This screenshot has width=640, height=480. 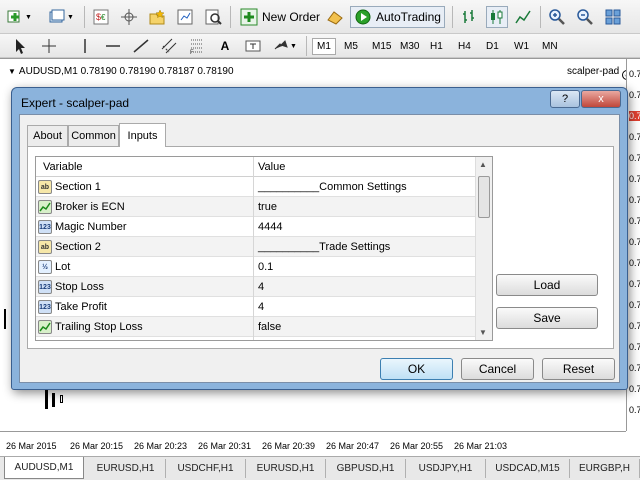 What do you see at coordinates (255, 327) in the screenshot?
I see `input-row: Trailing Stop Loss false` at bounding box center [255, 327].